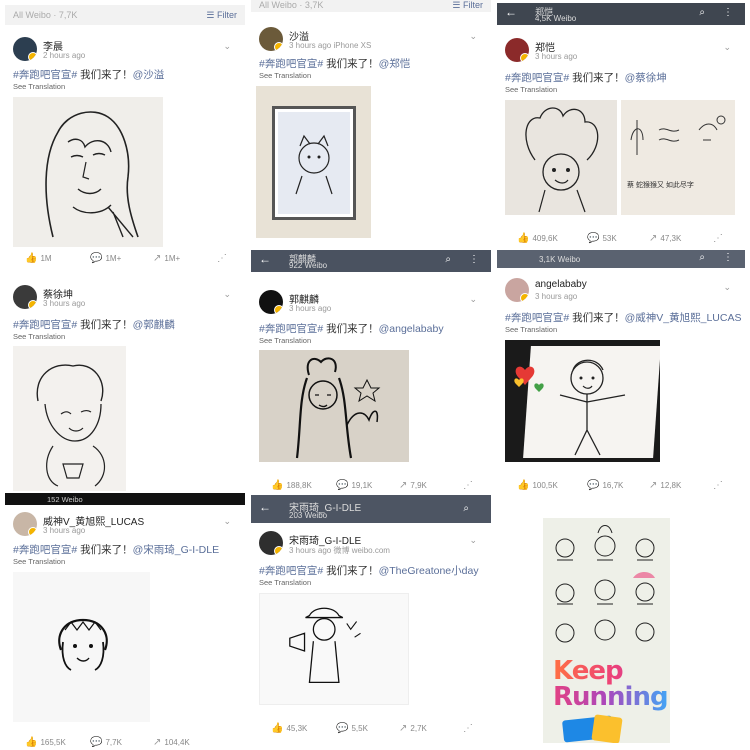 Image resolution: width=750 pixels, height=750 pixels. Describe the element at coordinates (646, 78) in the screenshot. I see `mention-link: @蔡徐坤` at that location.